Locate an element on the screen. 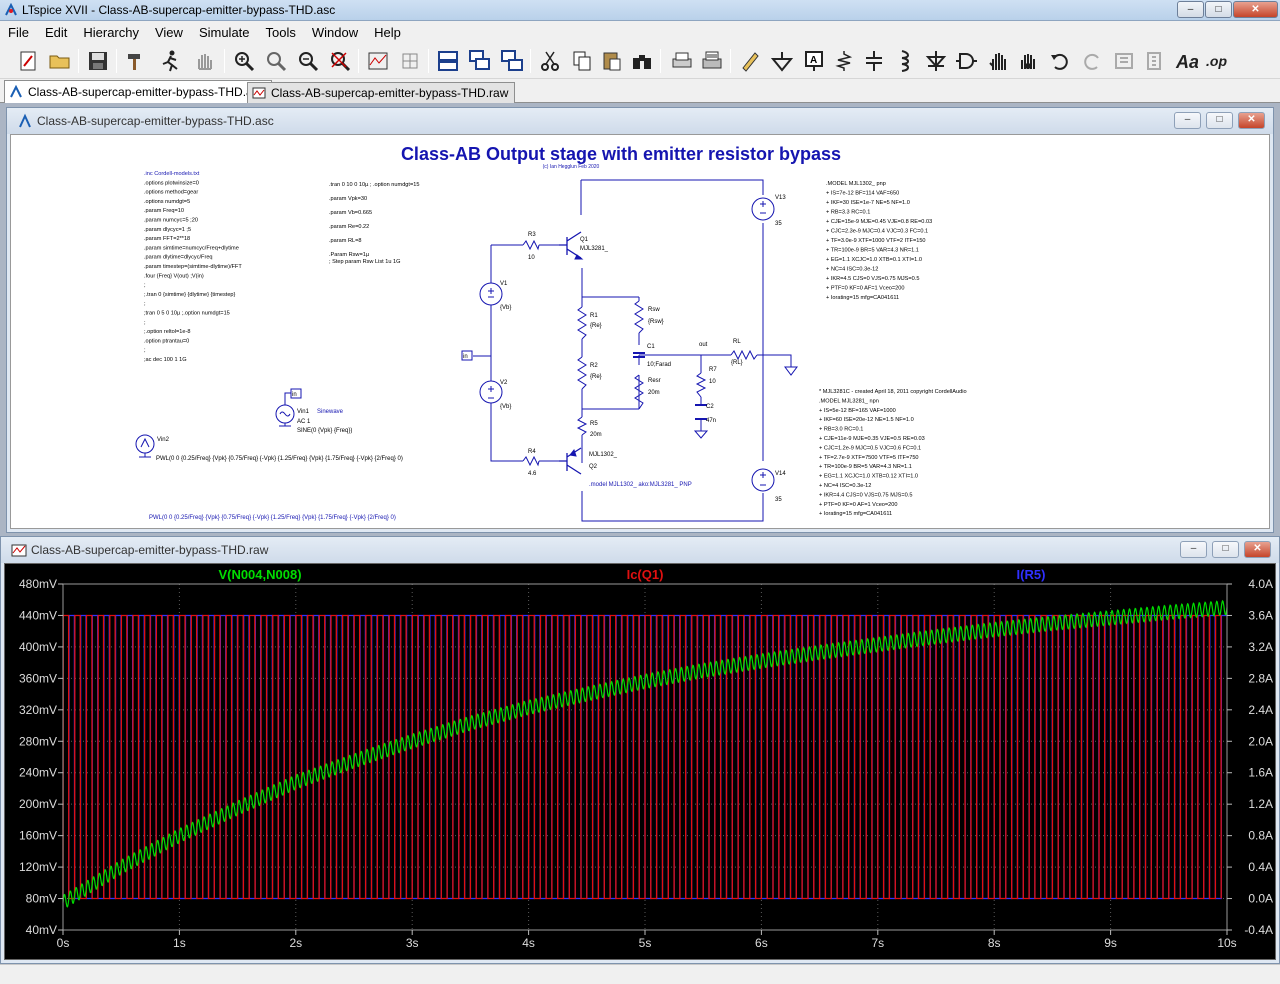 Image resolution: width=1280 pixels, height=984 pixels. model-line: + TF=2.7e-9 XTF=7500 VTF=5 ITF=750 is located at coordinates (869, 458).